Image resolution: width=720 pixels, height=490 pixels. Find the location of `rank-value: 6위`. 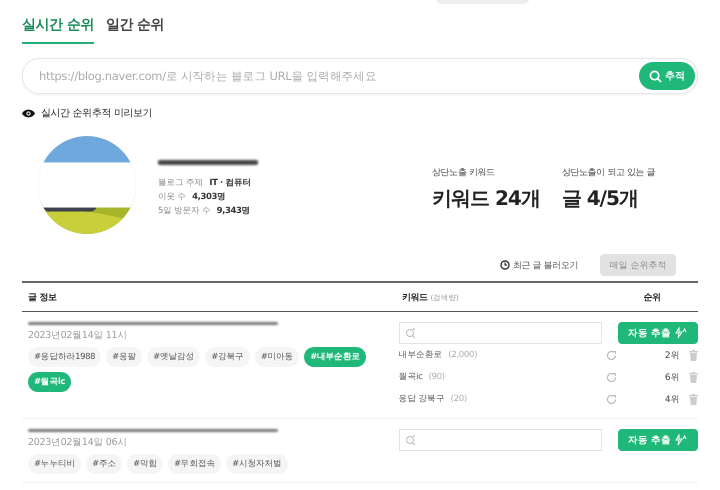

rank-value: 6위 is located at coordinates (671, 378).